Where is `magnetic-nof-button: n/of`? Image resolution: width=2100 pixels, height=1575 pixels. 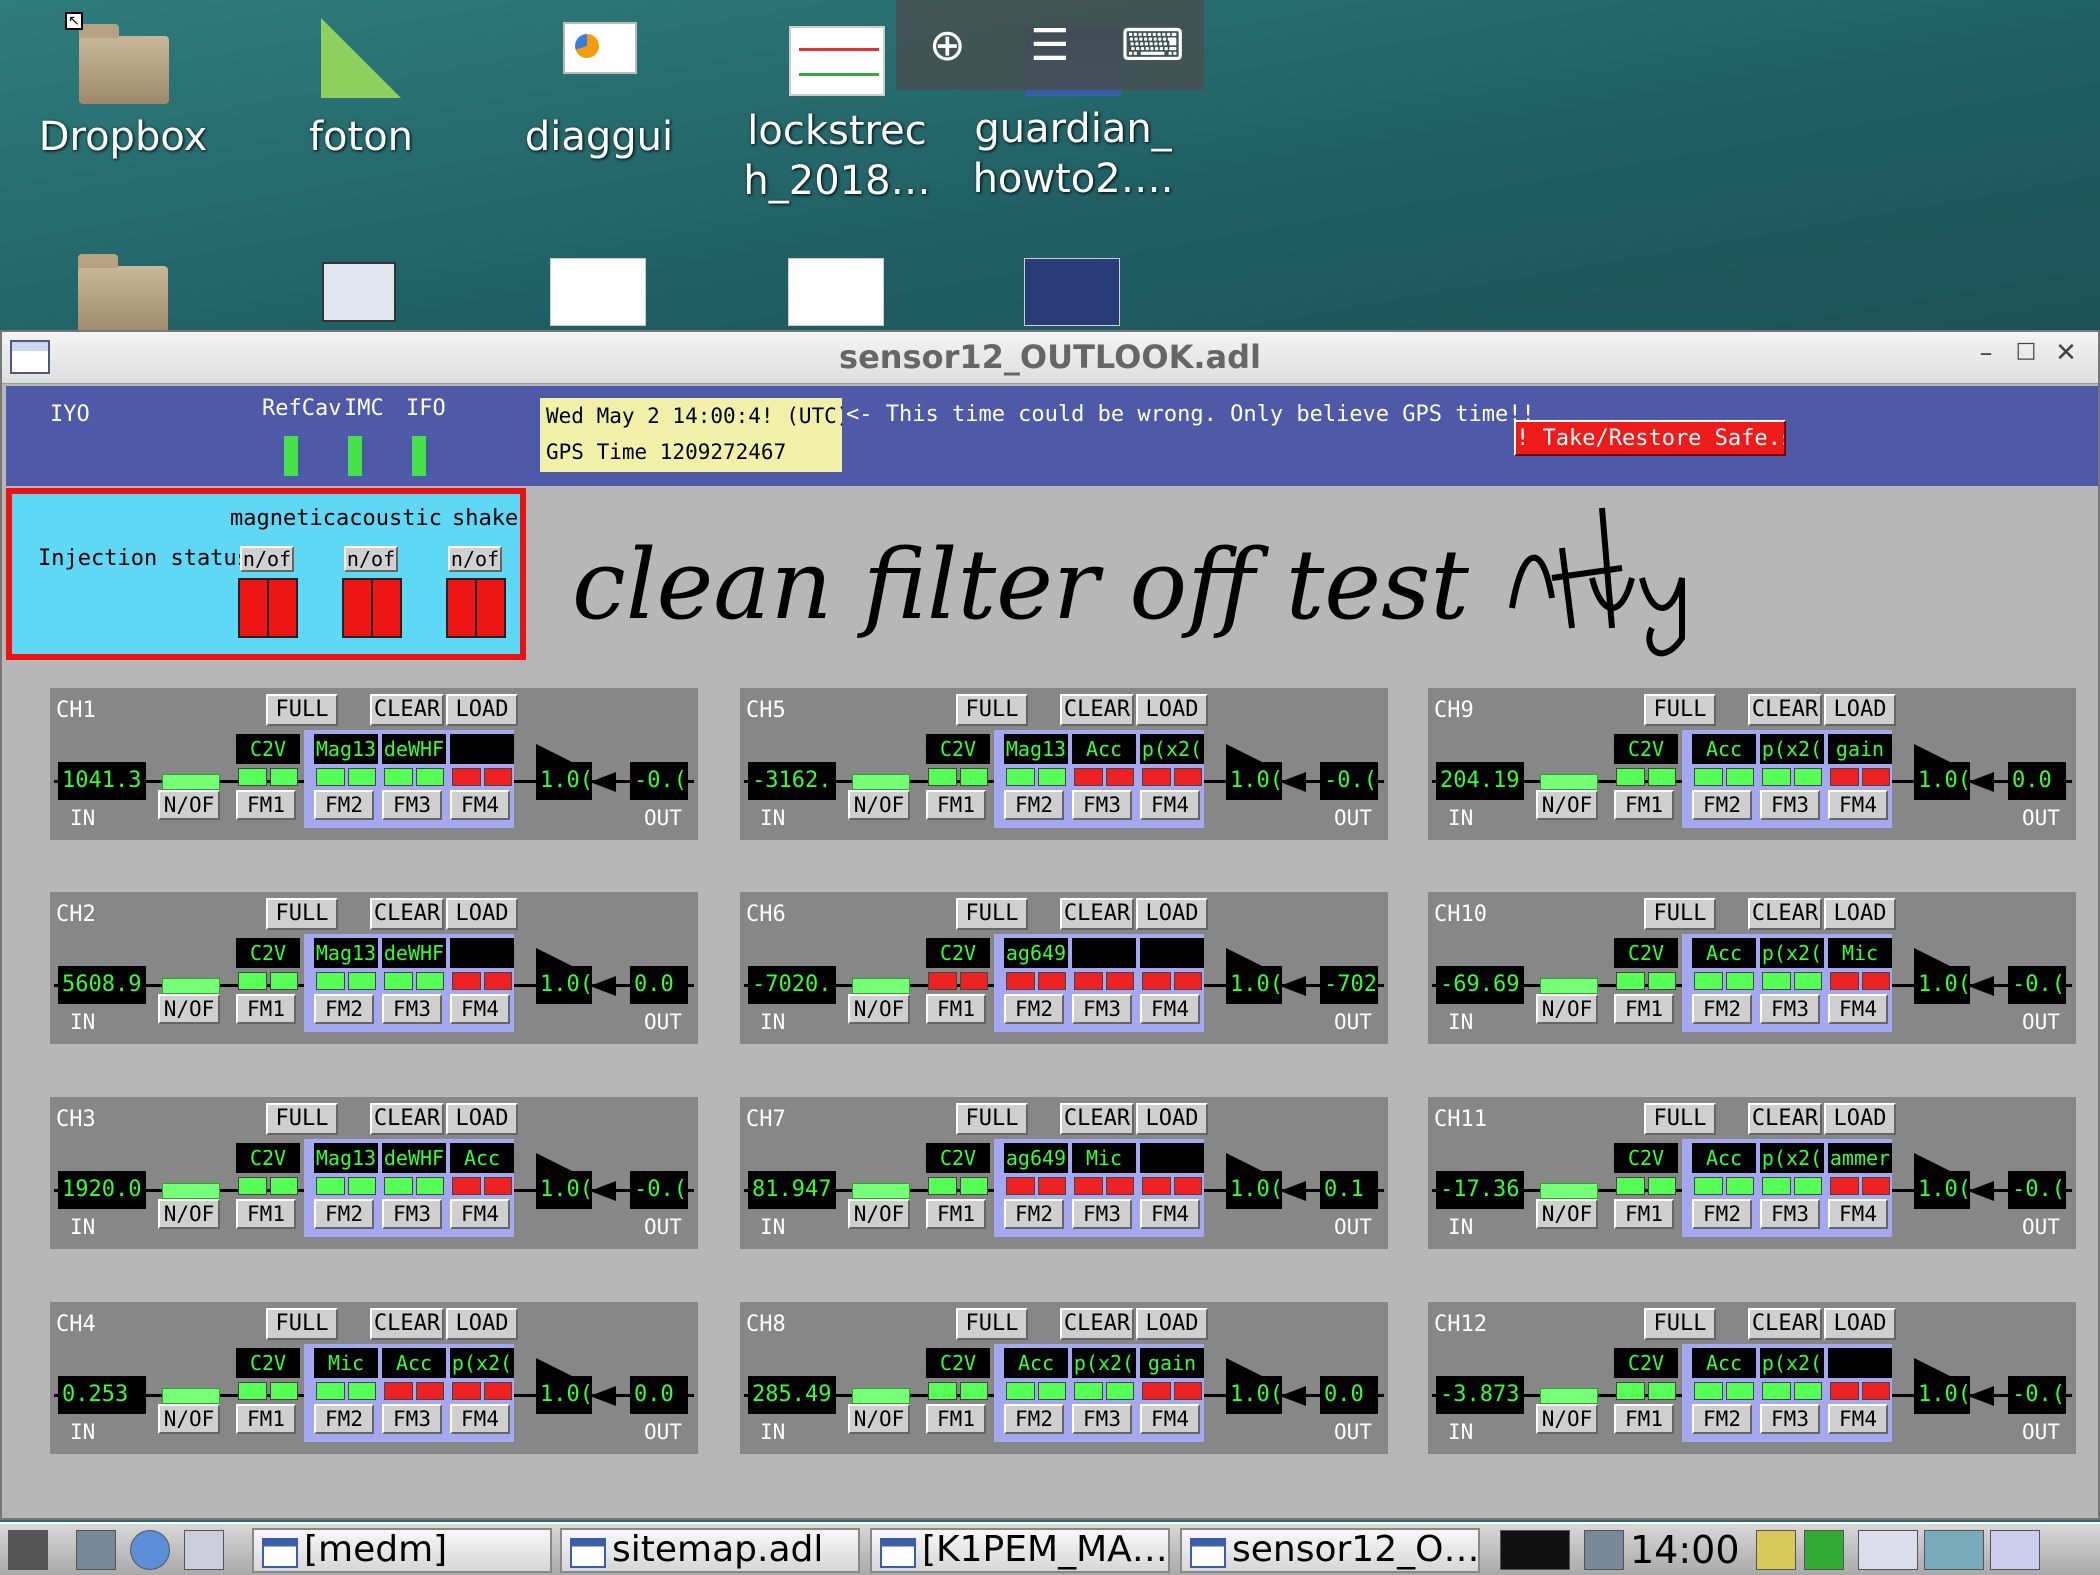 magnetic-nof-button: n/of is located at coordinates (267, 559).